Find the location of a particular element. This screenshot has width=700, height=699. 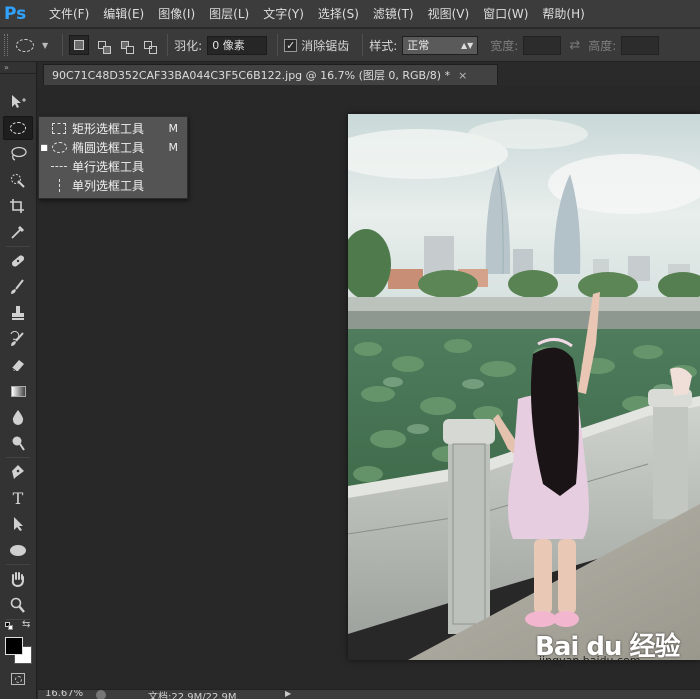

stamp-icon is located at coordinates (18, 313).